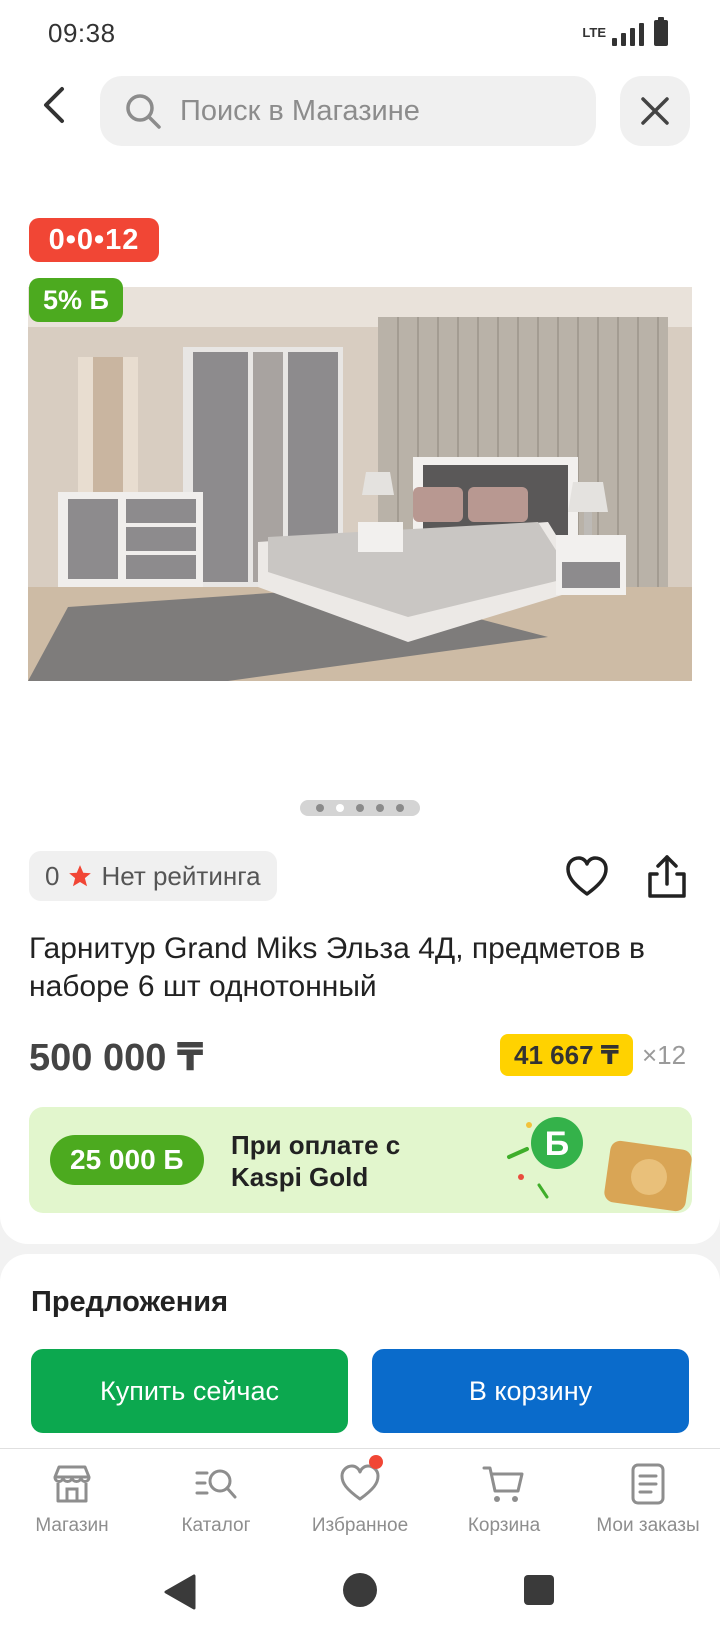 This screenshot has width=720, height=1640. What do you see at coordinates (76, 300) in the screenshot?
I see `bonus-badge: 5% Б` at bounding box center [76, 300].